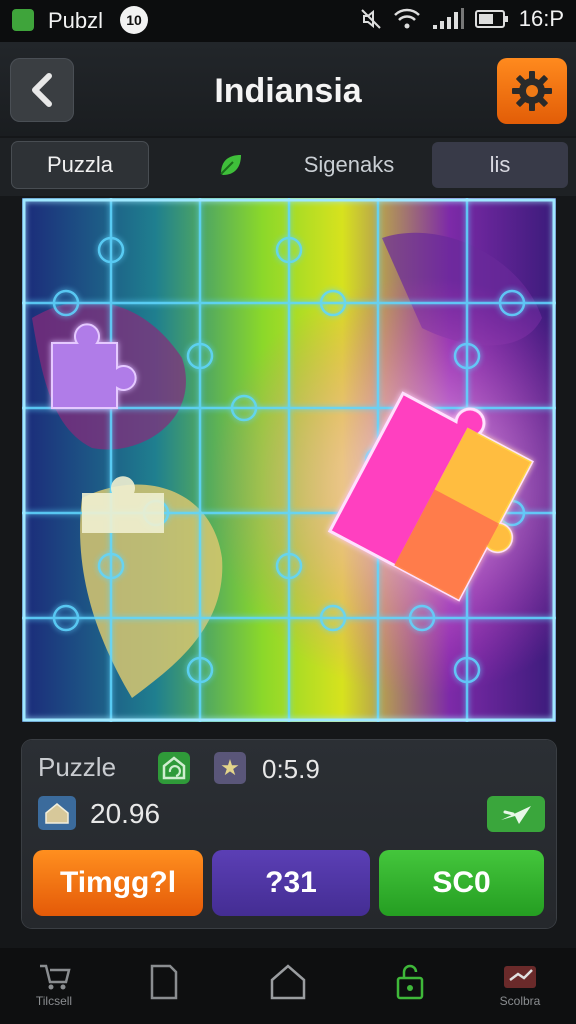 This screenshot has width=576, height=1024. I want to click on nav-item-stats: Scolbra, so click(520, 986).